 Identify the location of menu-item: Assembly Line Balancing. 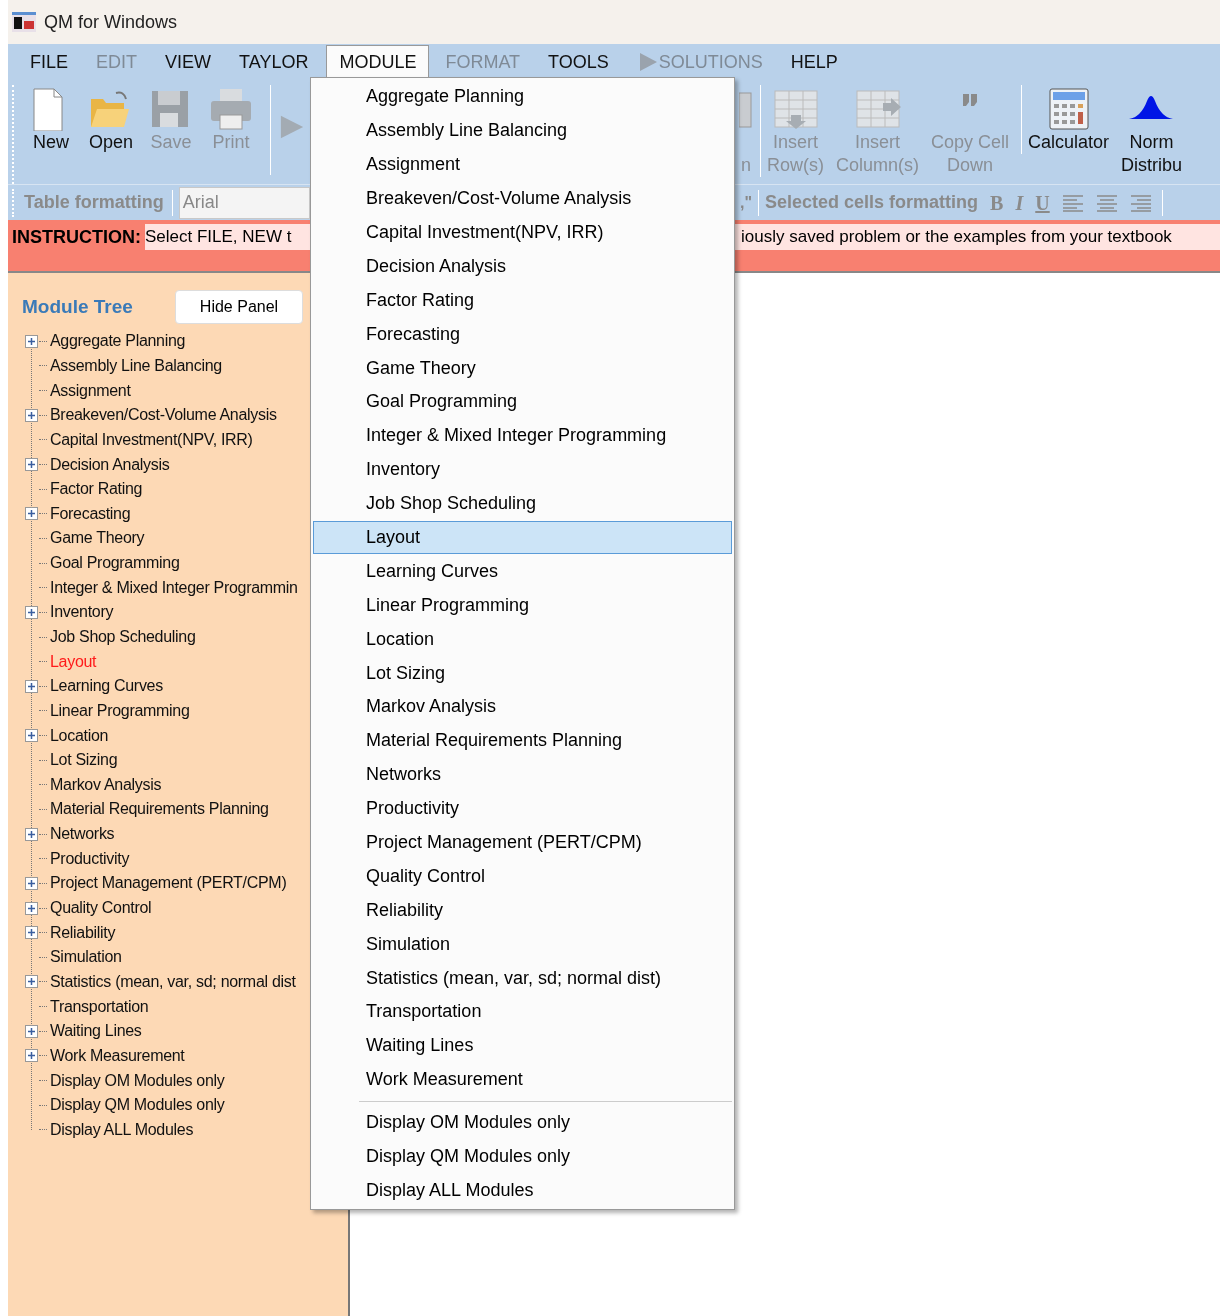
(522, 130).